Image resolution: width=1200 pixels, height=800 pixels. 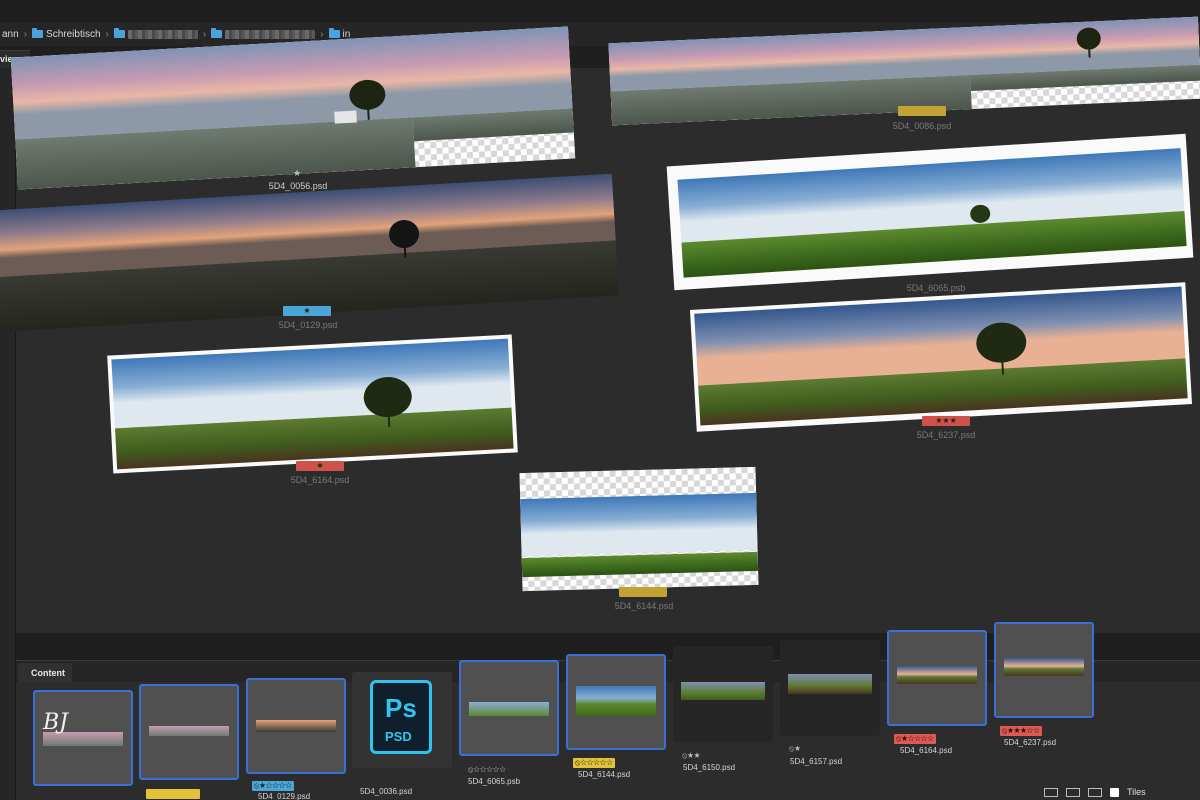 I want to click on color-label-badge: ★★★, so click(x=946, y=421).